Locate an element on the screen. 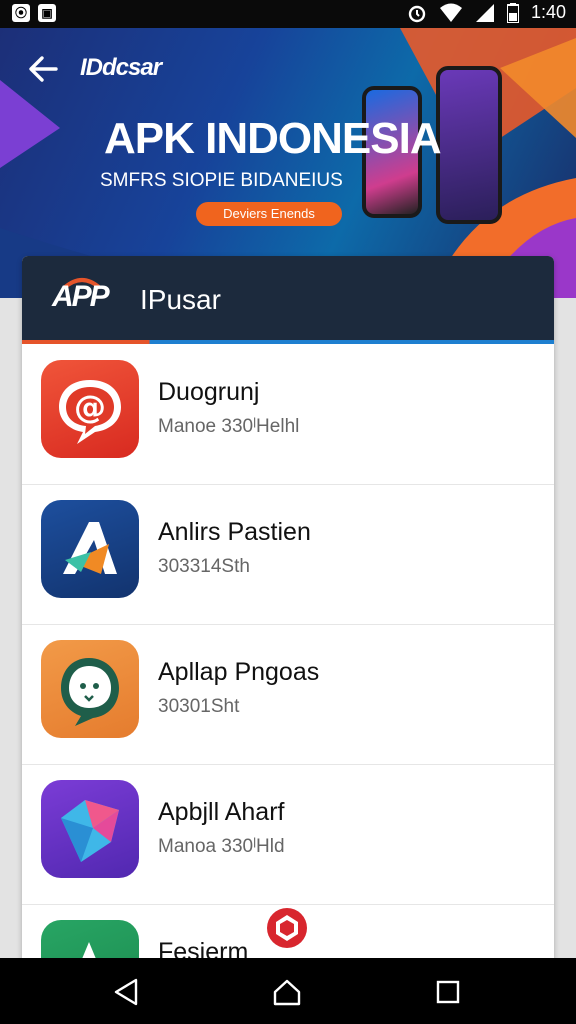  app-meta: 30301Sht is located at coordinates (199, 706).